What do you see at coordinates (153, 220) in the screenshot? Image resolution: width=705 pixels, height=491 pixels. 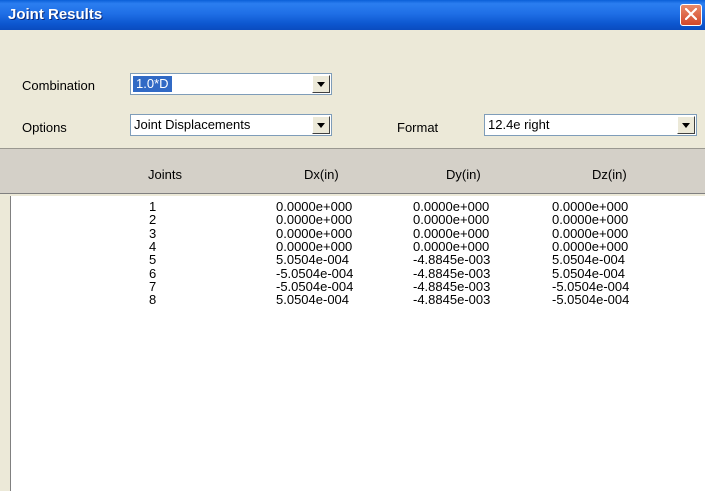 I see `joint-cell: 2` at bounding box center [153, 220].